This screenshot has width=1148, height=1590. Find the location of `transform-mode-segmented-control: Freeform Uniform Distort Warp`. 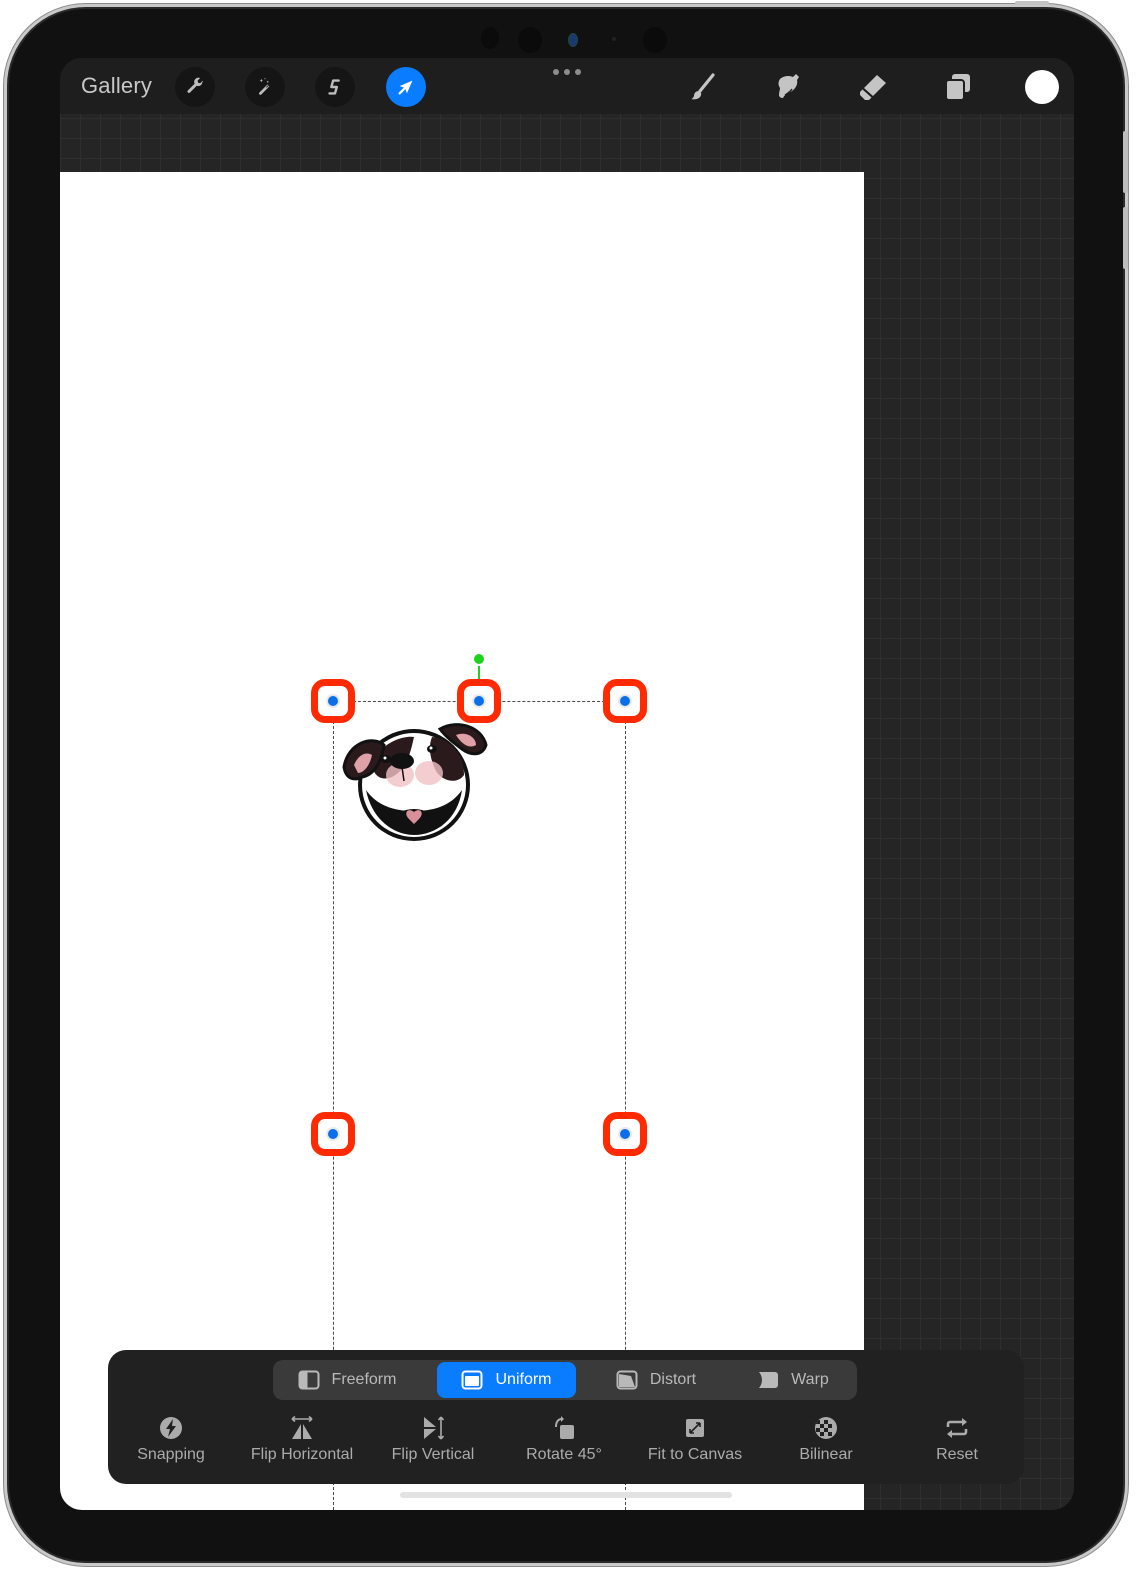

transform-mode-segmented-control: Freeform Uniform Distort Warp is located at coordinates (565, 1380).